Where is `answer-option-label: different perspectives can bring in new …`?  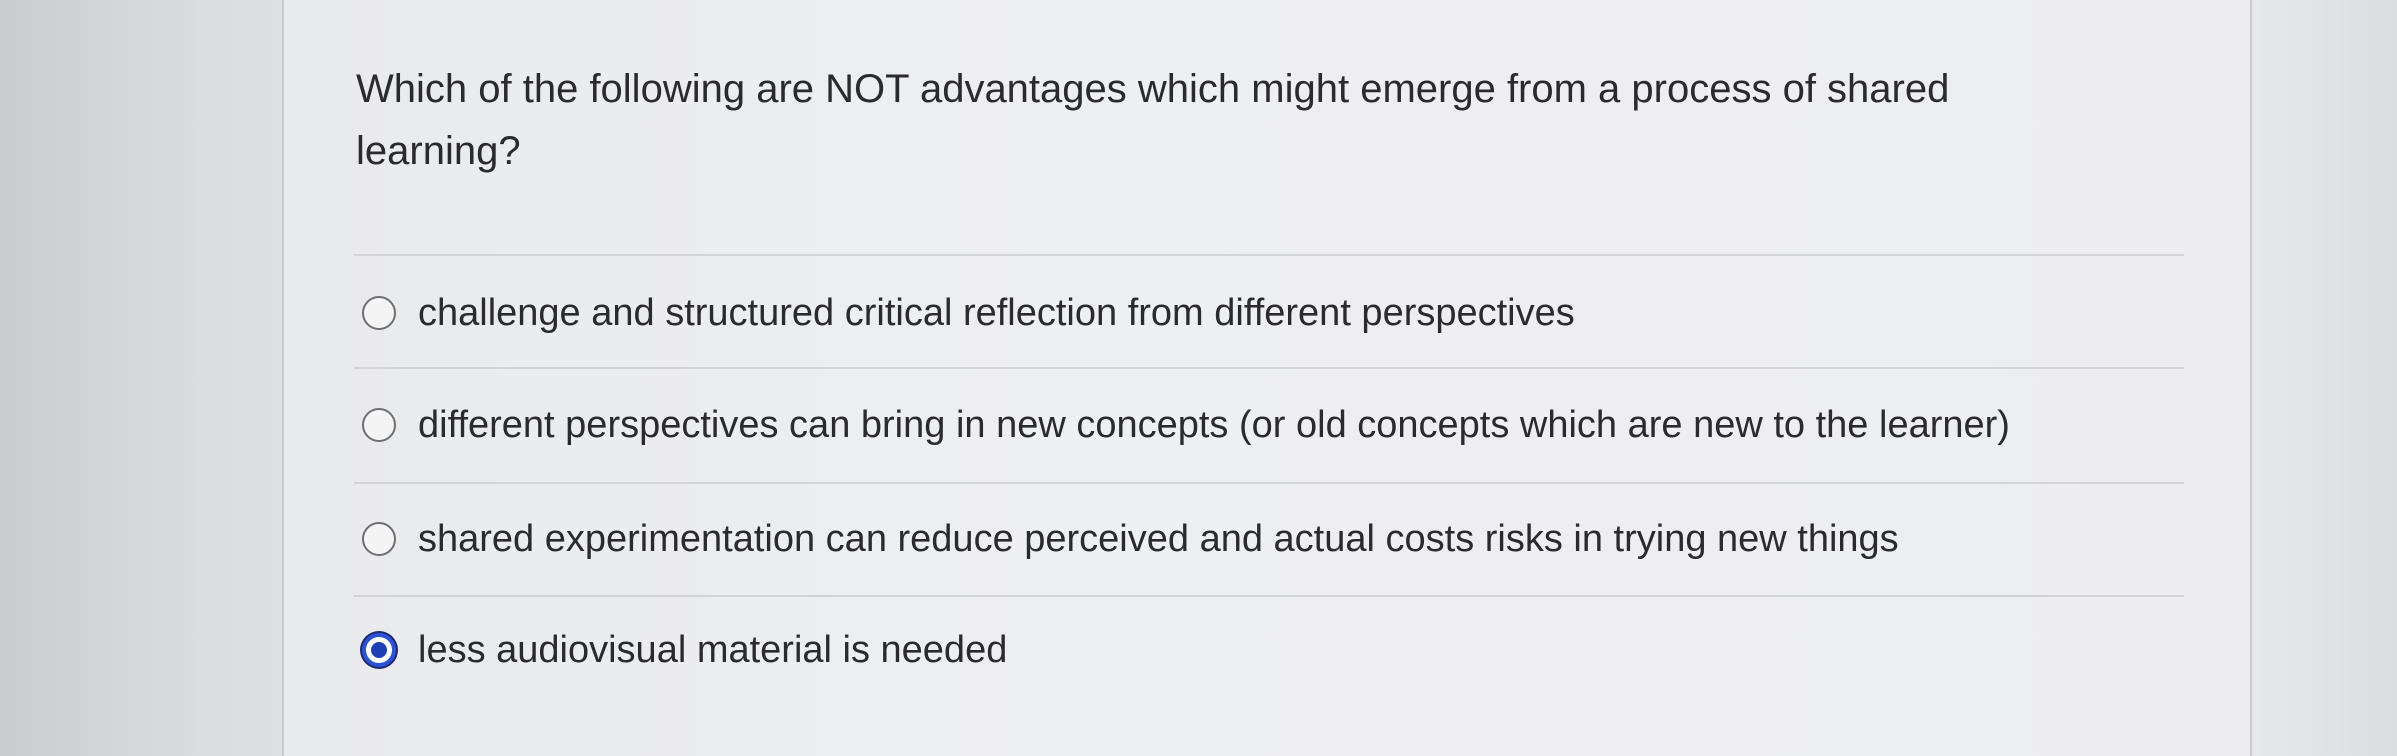 answer-option-label: different perspectives can bring in new … is located at coordinates (1214, 424).